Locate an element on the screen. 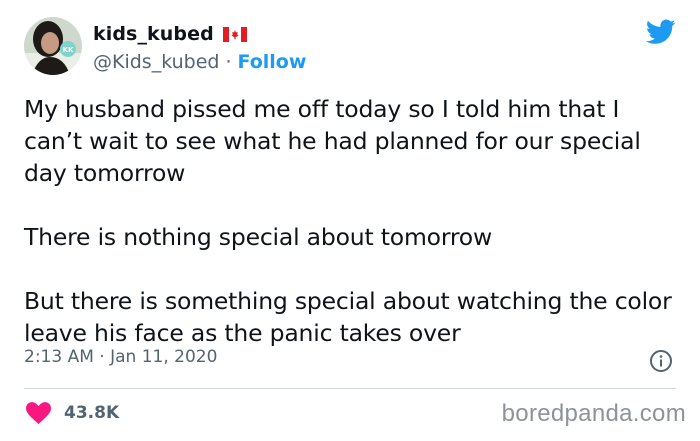  follow-button: Follow is located at coordinates (272, 62).